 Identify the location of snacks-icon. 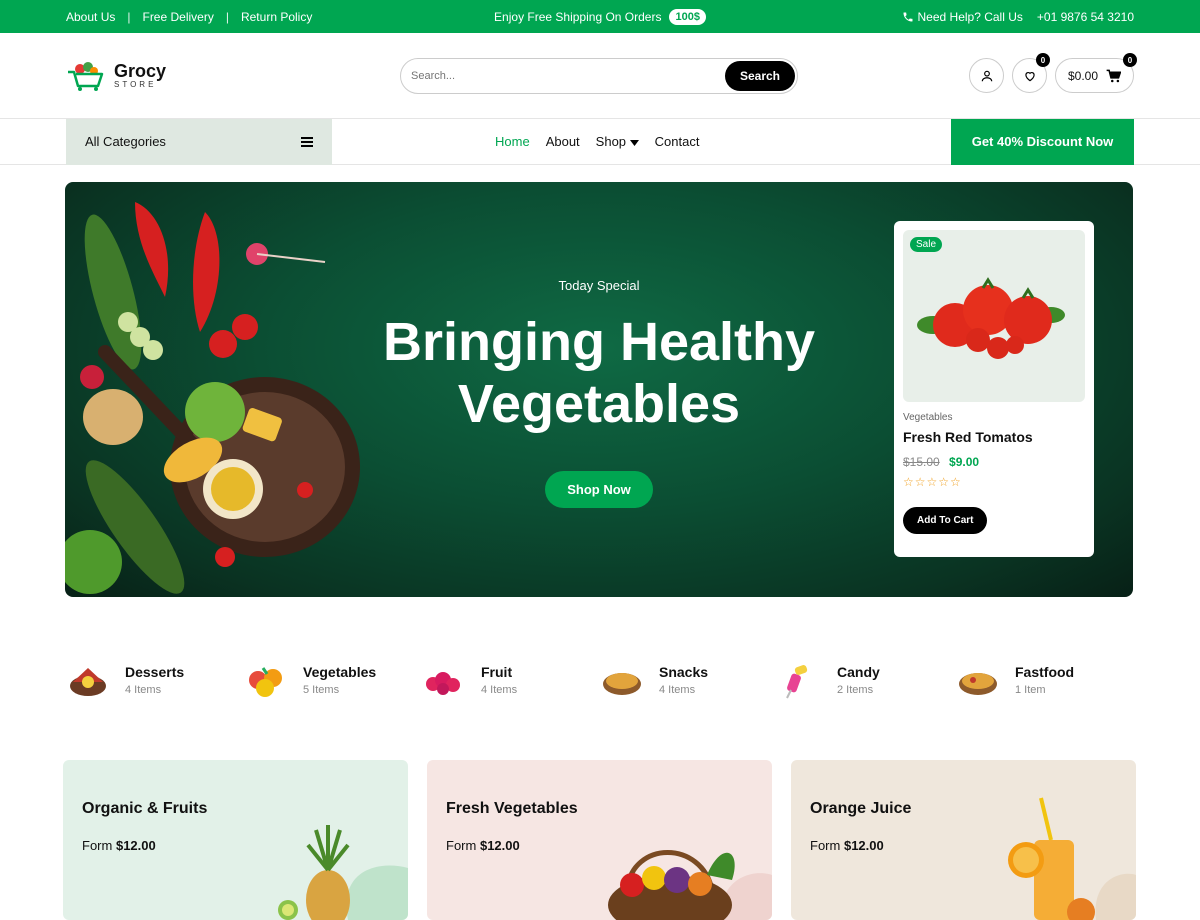
(622, 684).